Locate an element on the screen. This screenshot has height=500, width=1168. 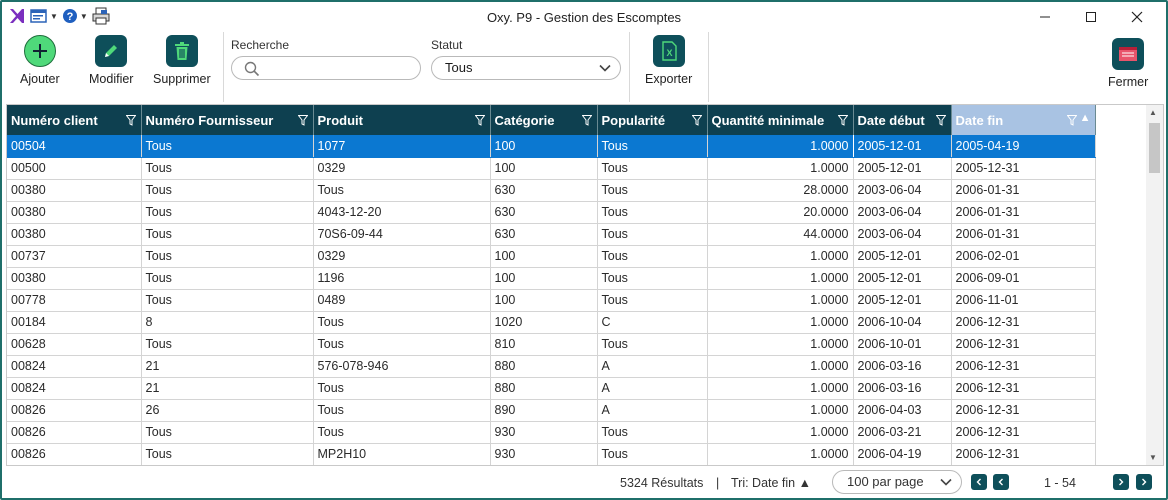
window-controls is located at coordinates (1091, 17).